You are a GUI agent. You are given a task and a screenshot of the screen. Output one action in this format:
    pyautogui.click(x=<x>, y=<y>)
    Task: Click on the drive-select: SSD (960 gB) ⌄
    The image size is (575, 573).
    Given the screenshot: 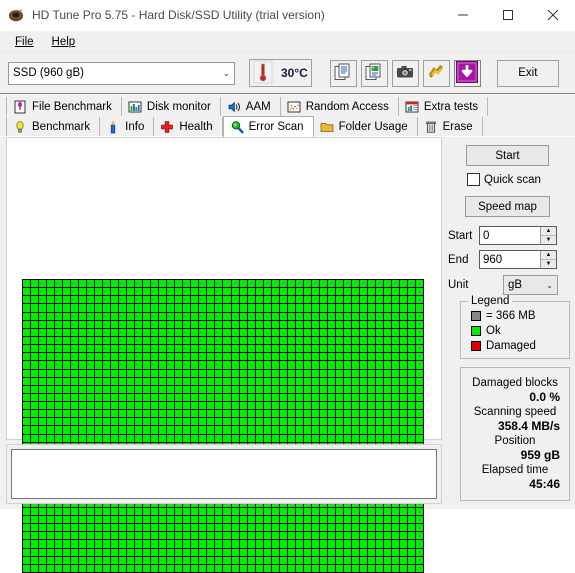 What is the action you would take?
    pyautogui.click(x=121, y=73)
    